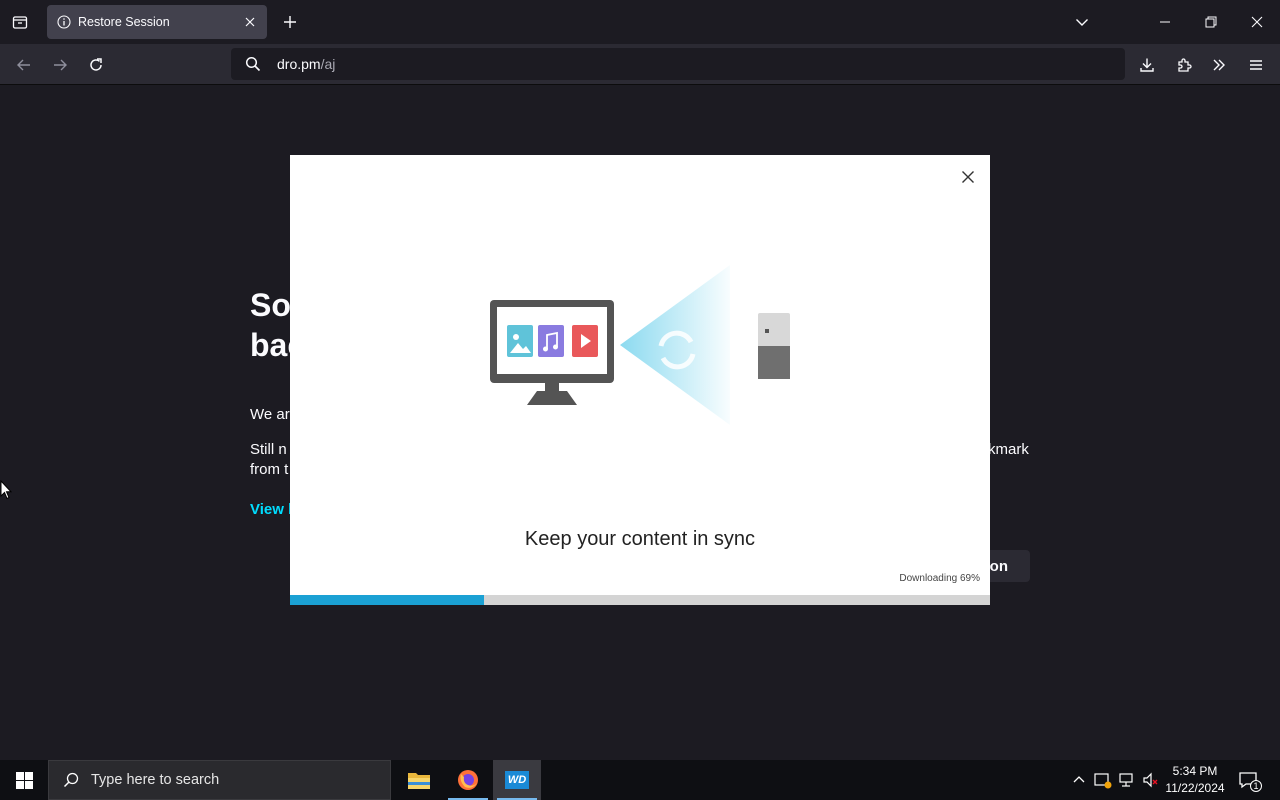  I want to click on taskbar-search-box: Type here to search, so click(219, 780).